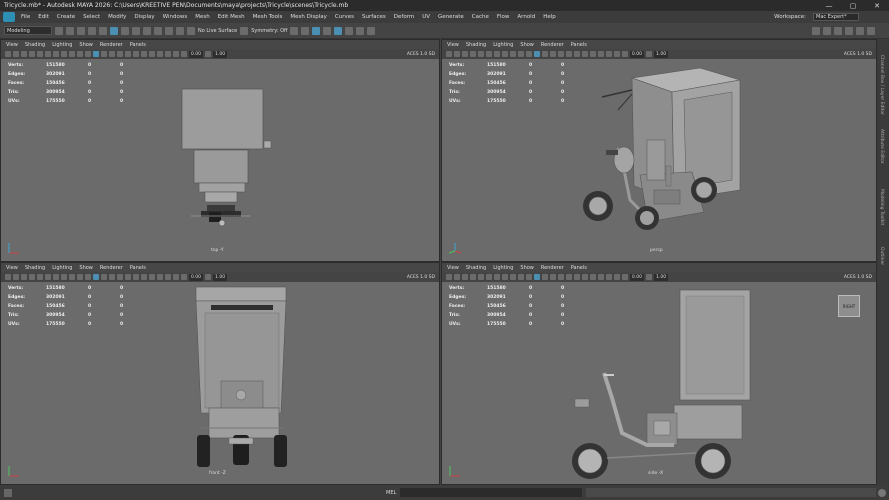 This screenshot has width=889, height=500. I want to click on open-scene-icon, so click(70, 30).